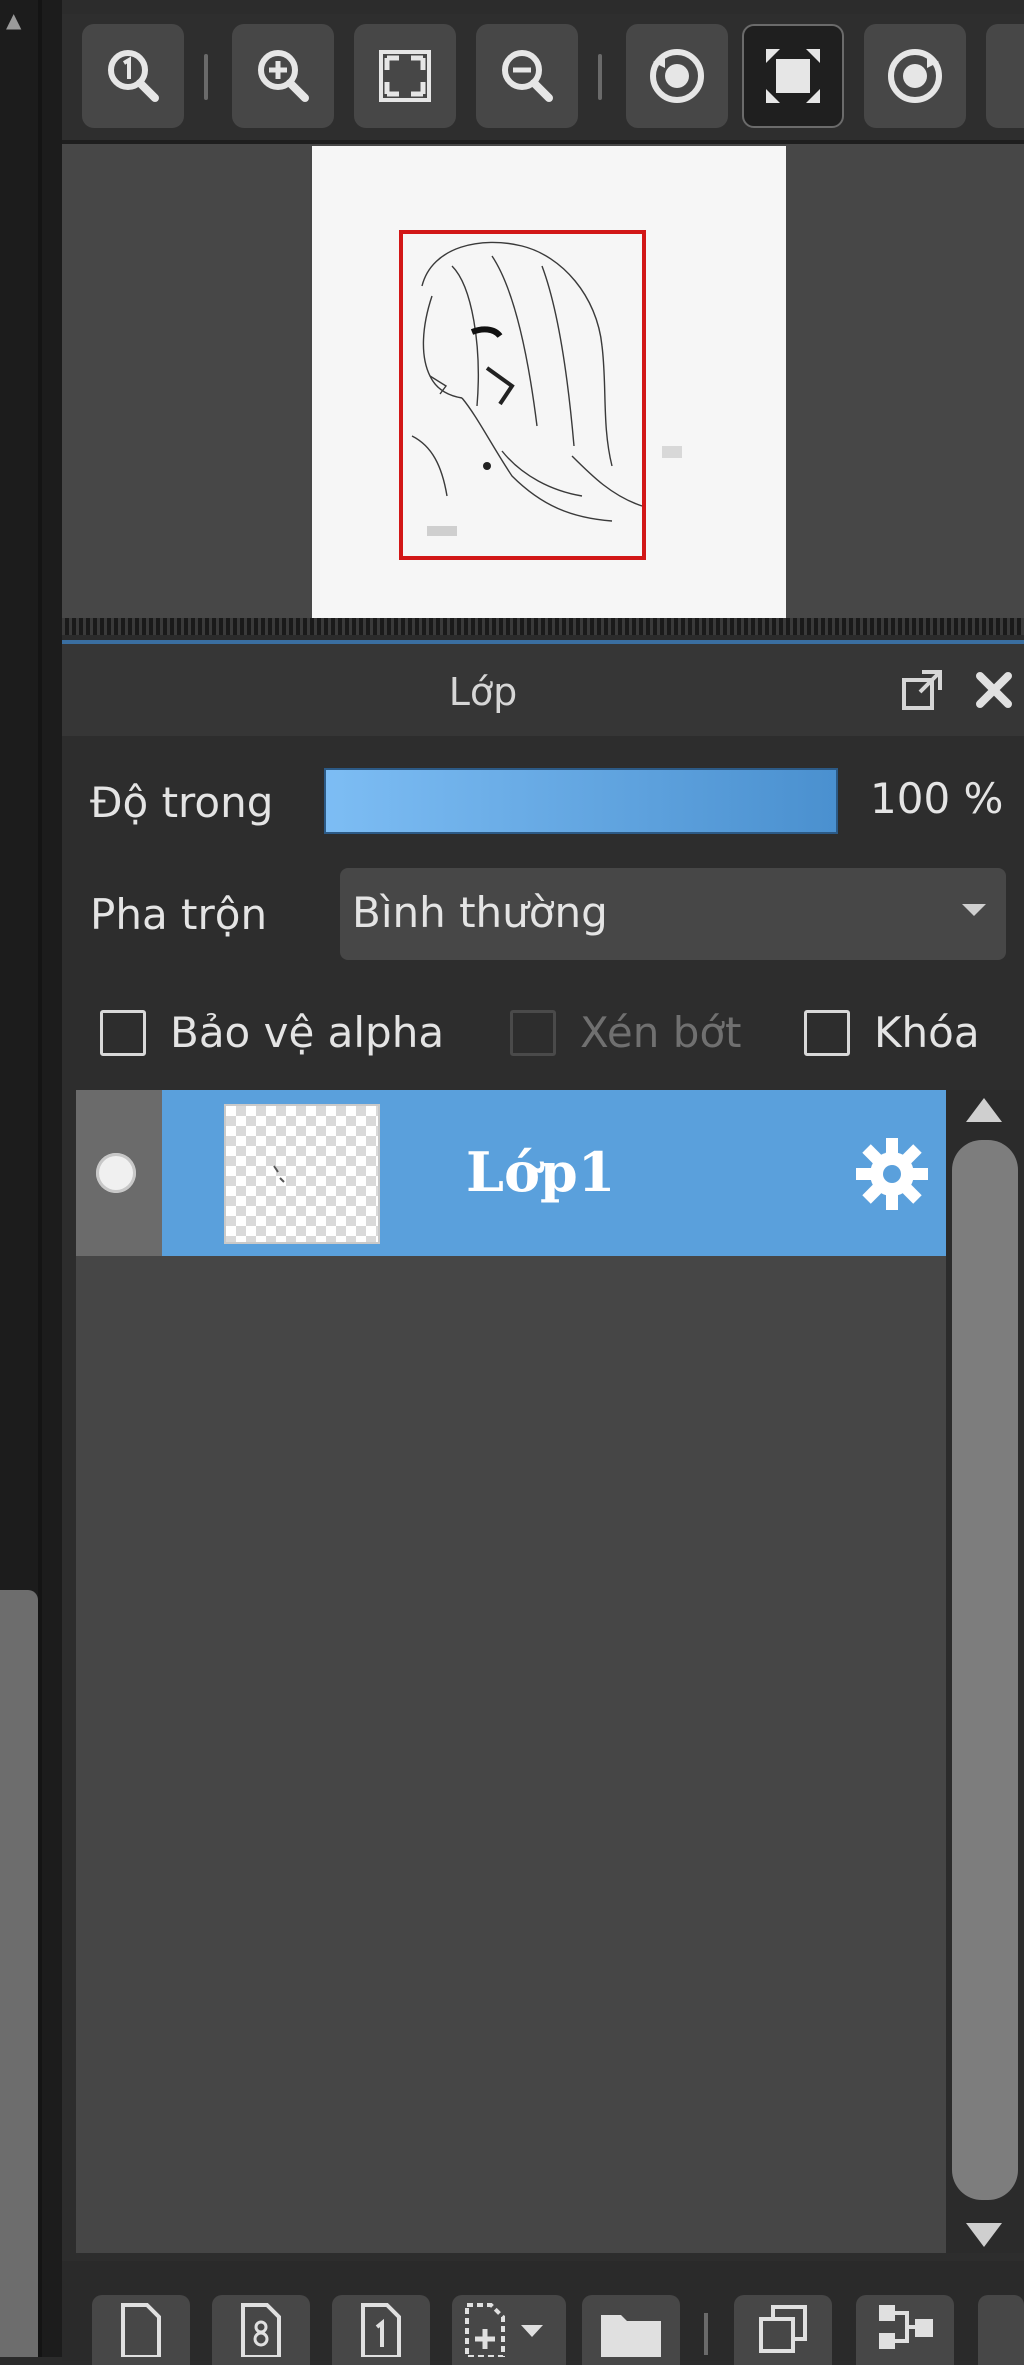  Describe the element at coordinates (1001, 2330) in the screenshot. I see `more-layer-actions-button` at that location.